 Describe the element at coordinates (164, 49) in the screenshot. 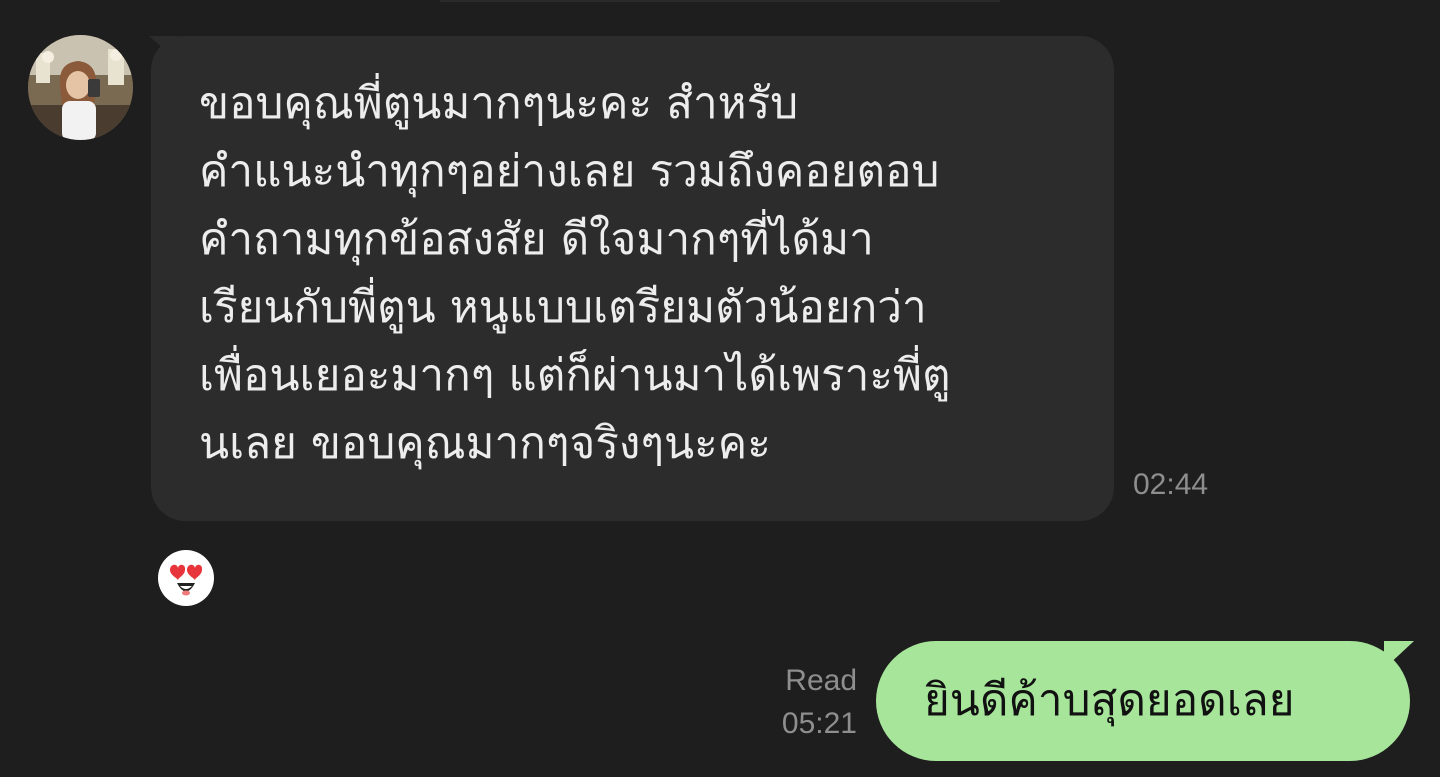

I see `incoming-bubble-tail` at that location.